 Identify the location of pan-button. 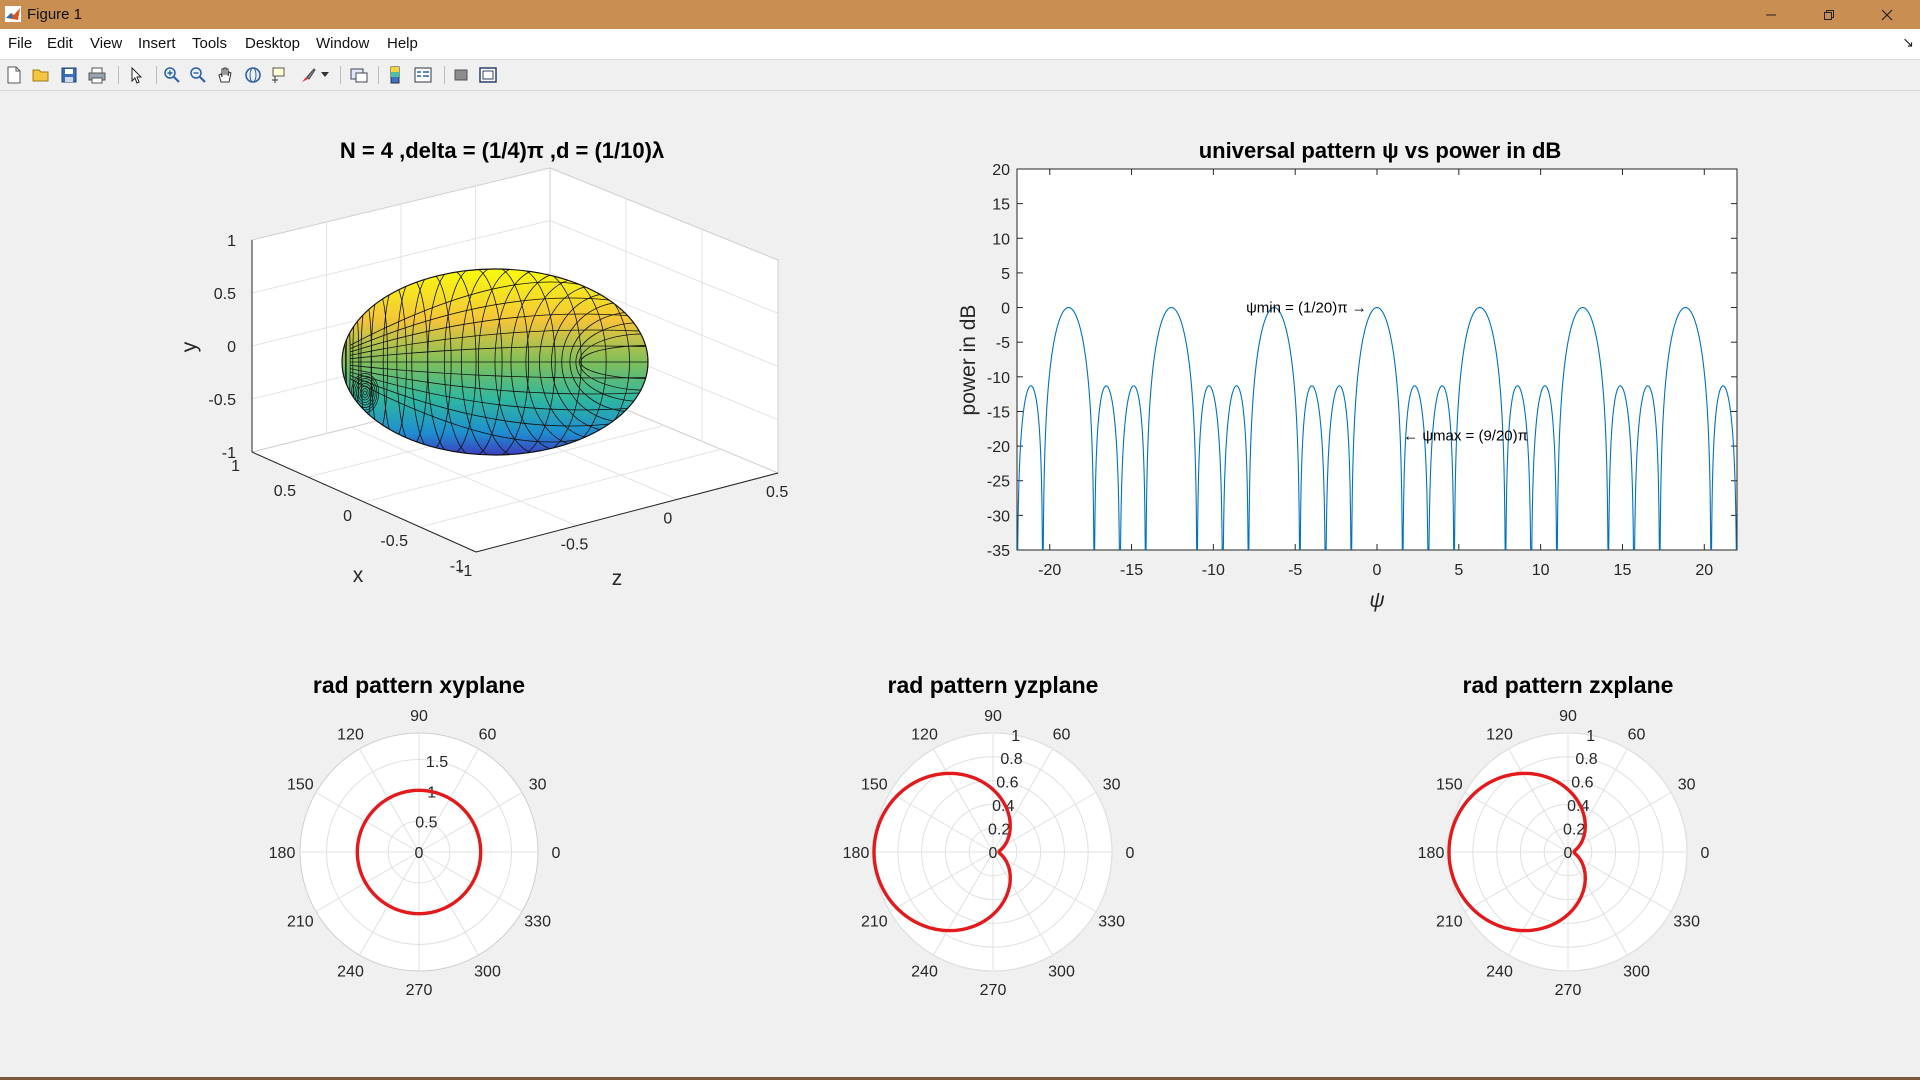
(225, 75).